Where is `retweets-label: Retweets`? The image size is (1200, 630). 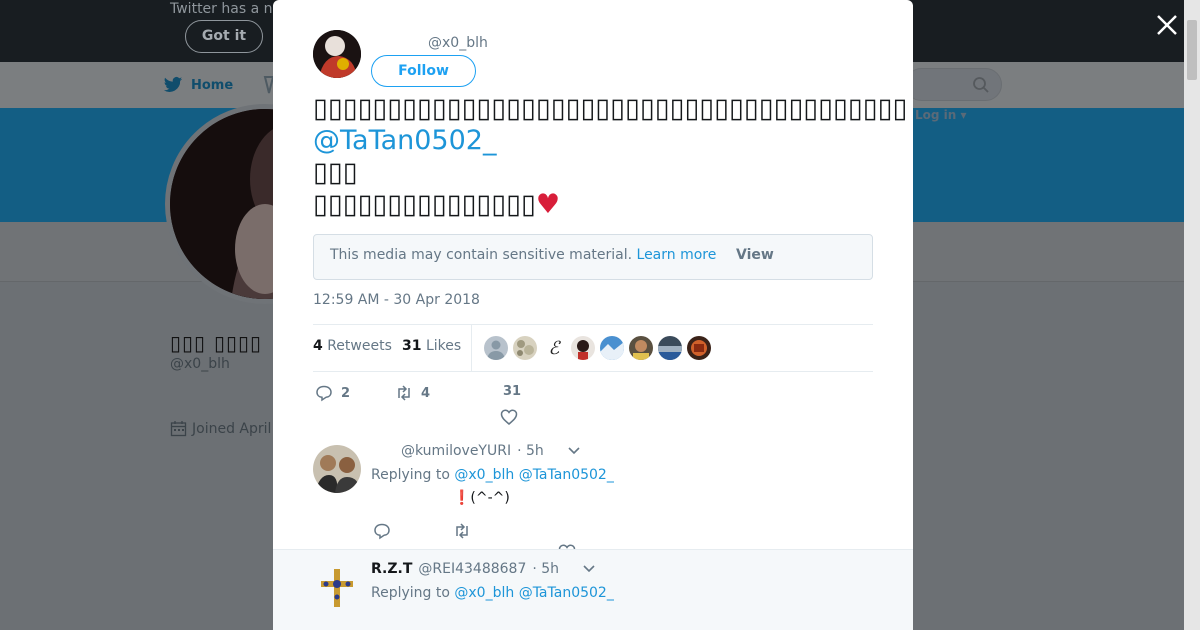 retweets-label: Retweets is located at coordinates (359, 346).